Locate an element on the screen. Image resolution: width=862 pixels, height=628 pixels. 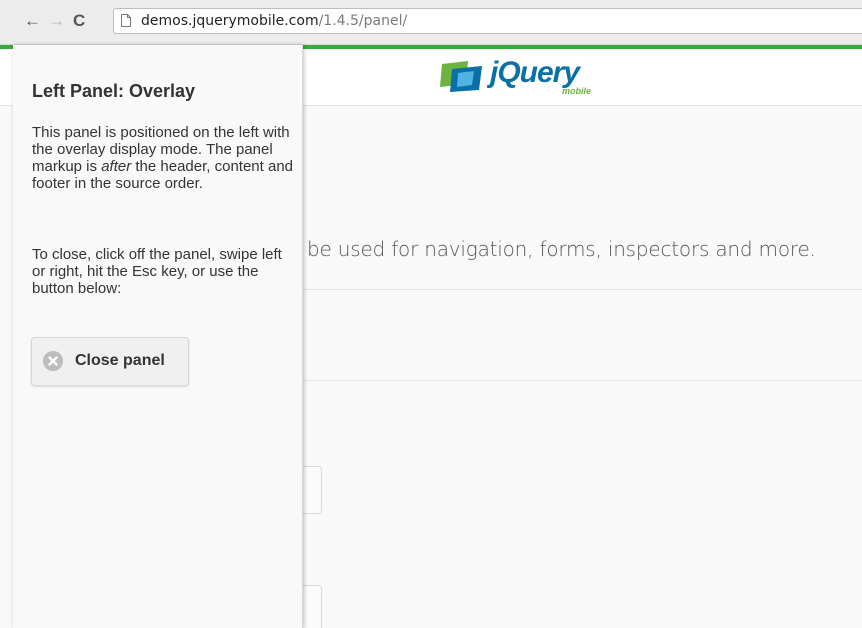
url-text: demos.jquerymobile.com/1.4.5/panel/ is located at coordinates (274, 21).